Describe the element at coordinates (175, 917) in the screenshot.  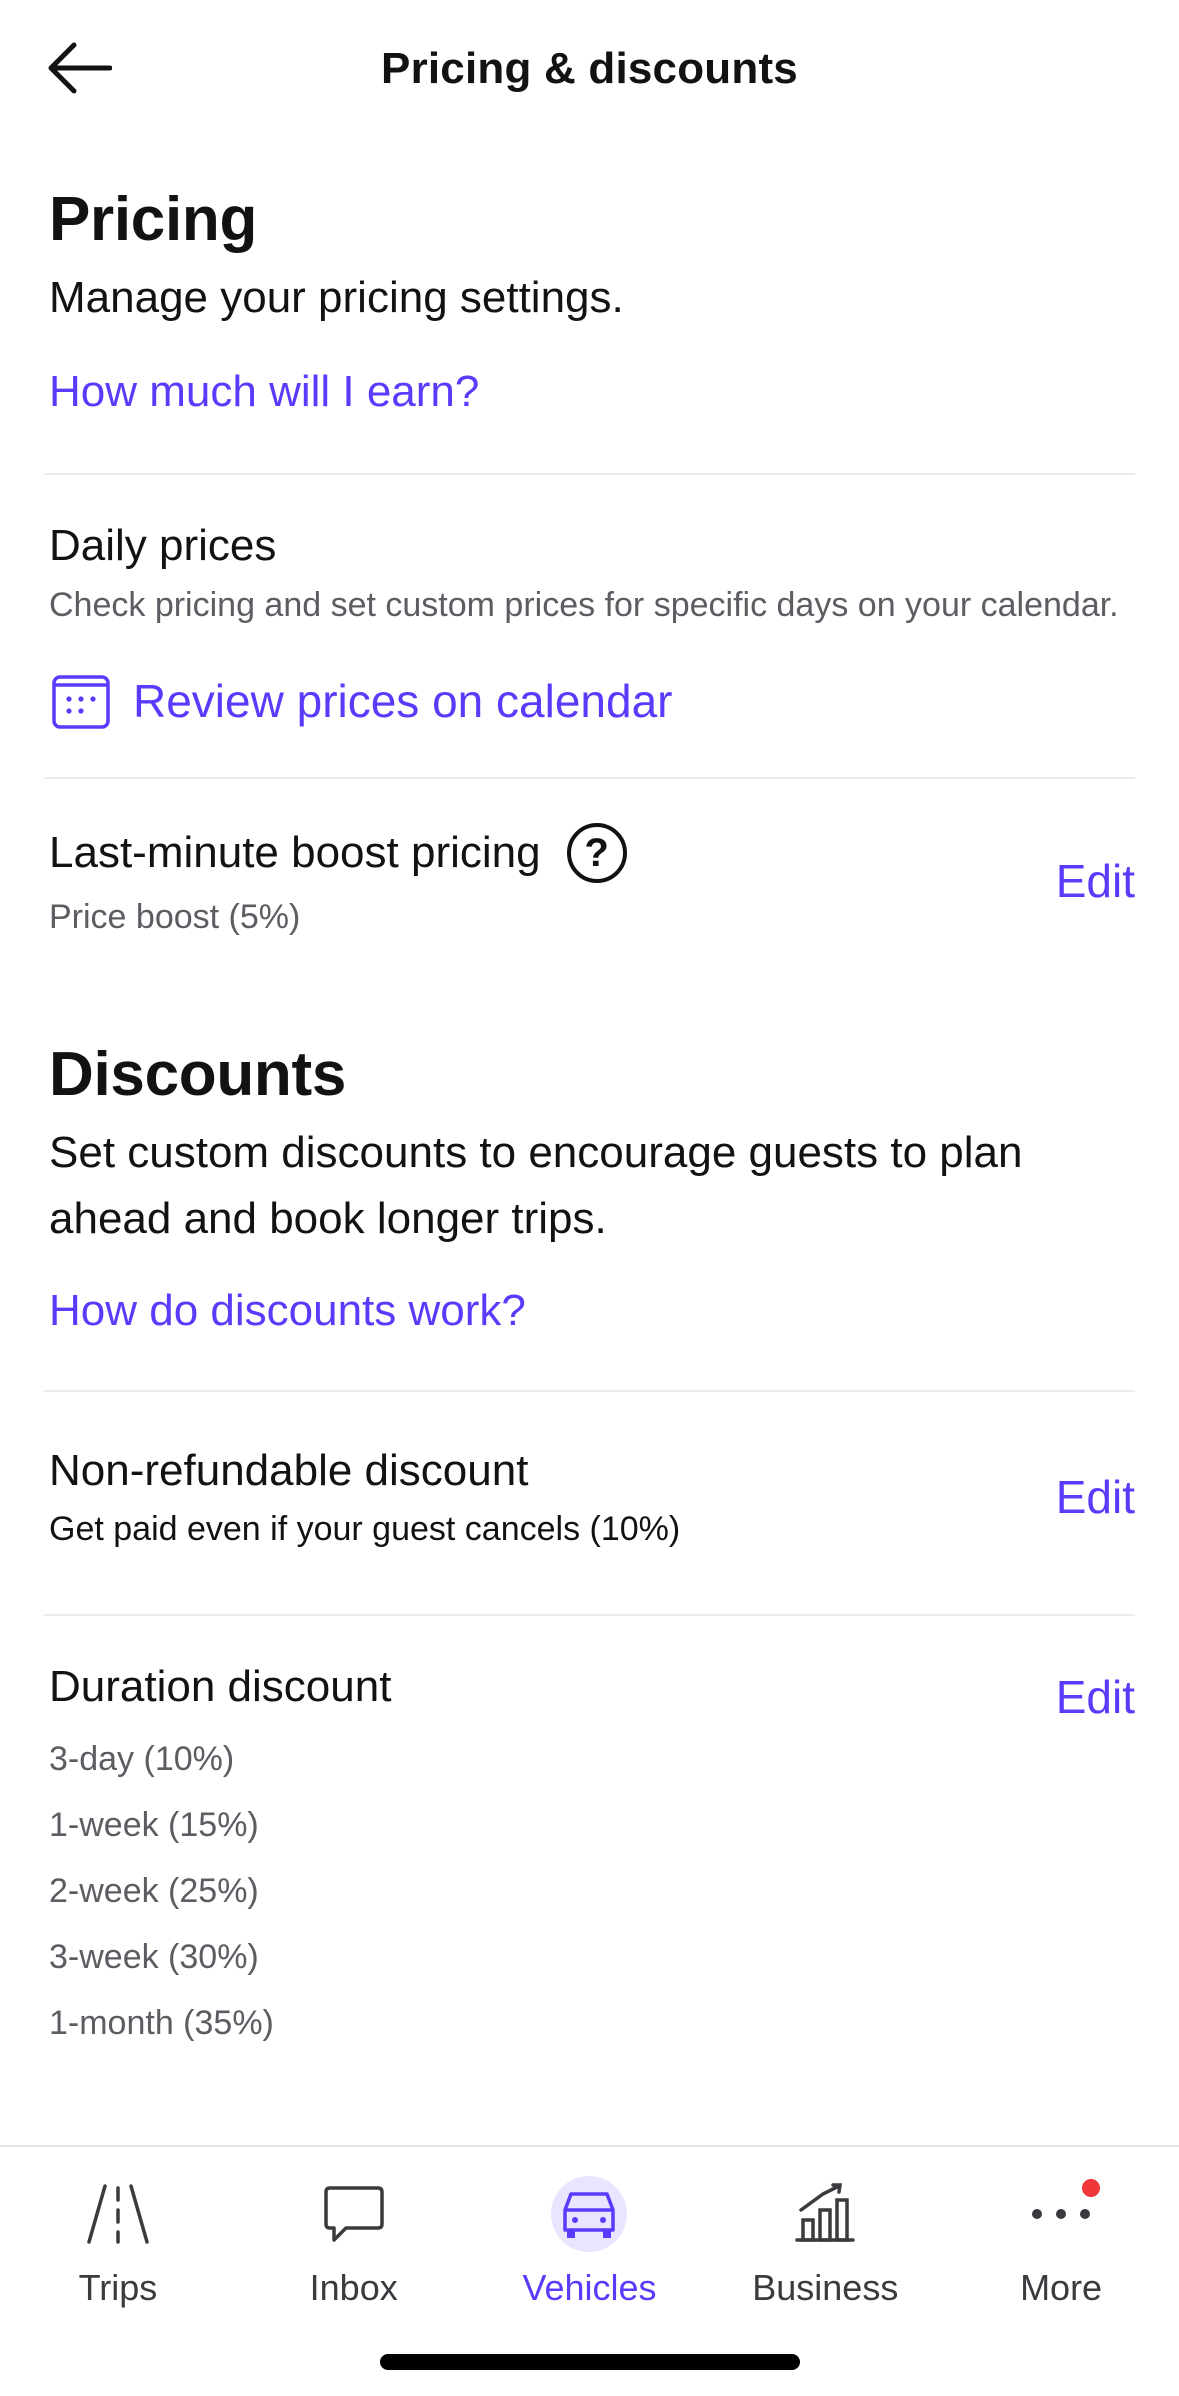
I see `boost-value: Price boost (5%)` at that location.